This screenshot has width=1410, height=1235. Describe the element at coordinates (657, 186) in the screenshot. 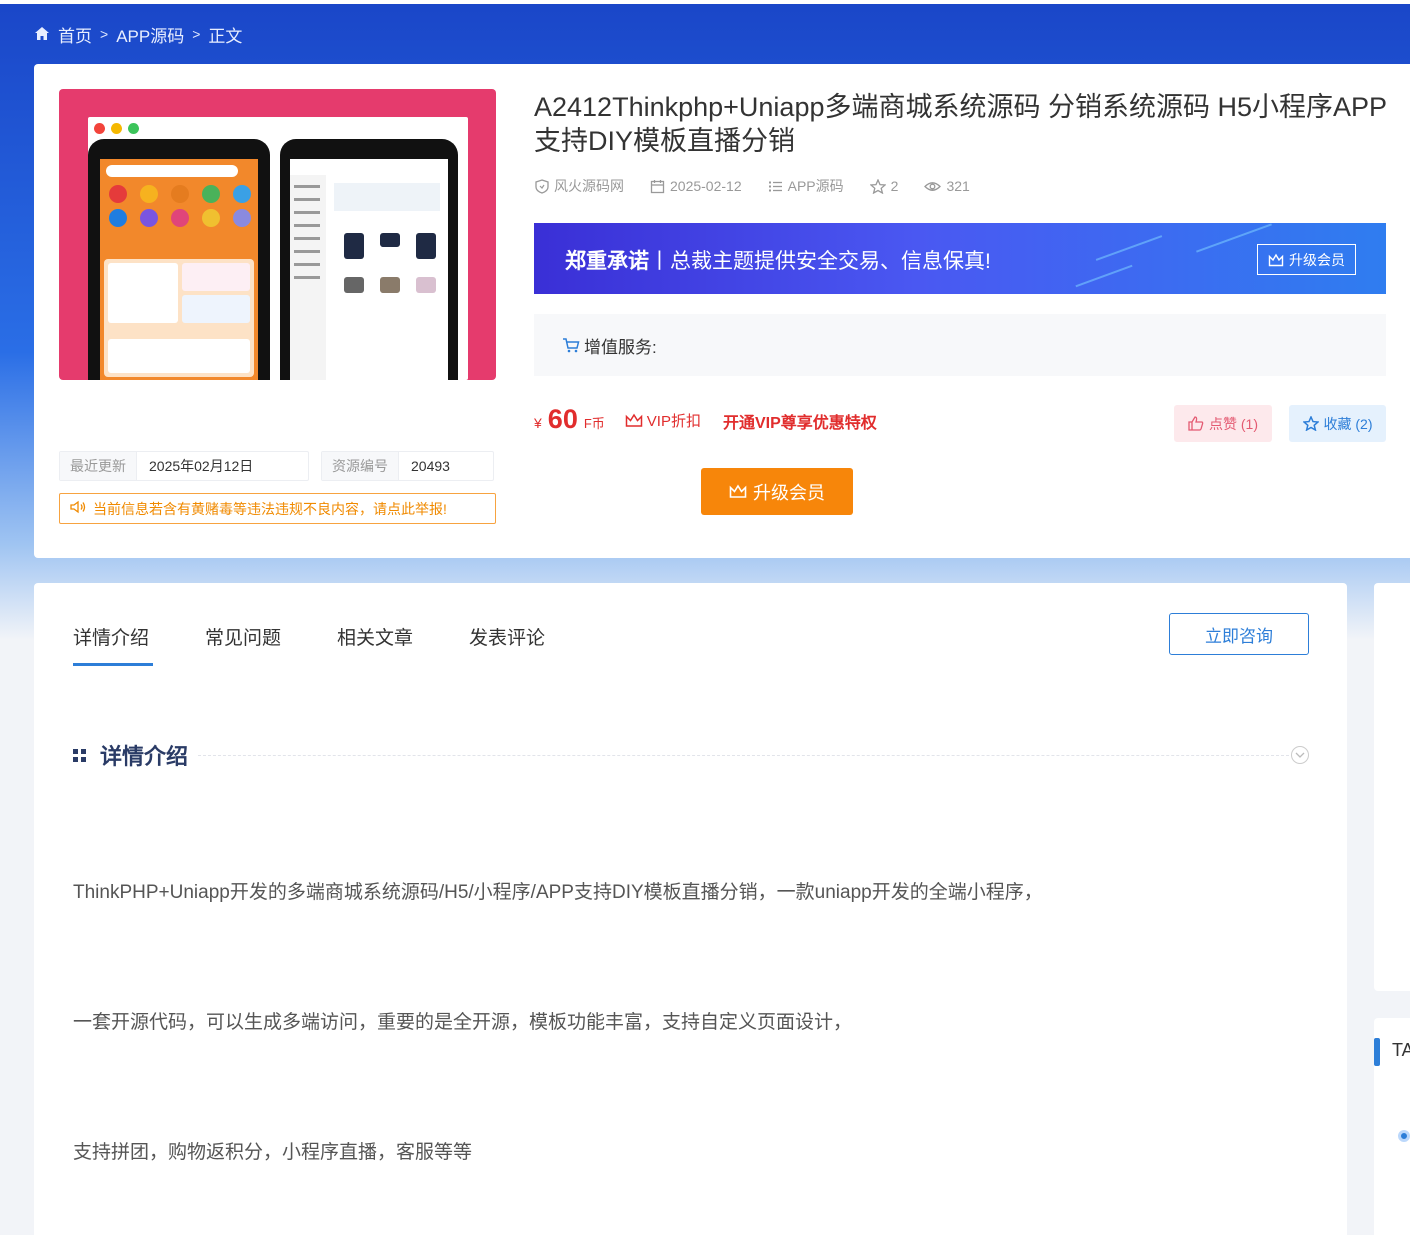

I see `calendar-icon` at that location.